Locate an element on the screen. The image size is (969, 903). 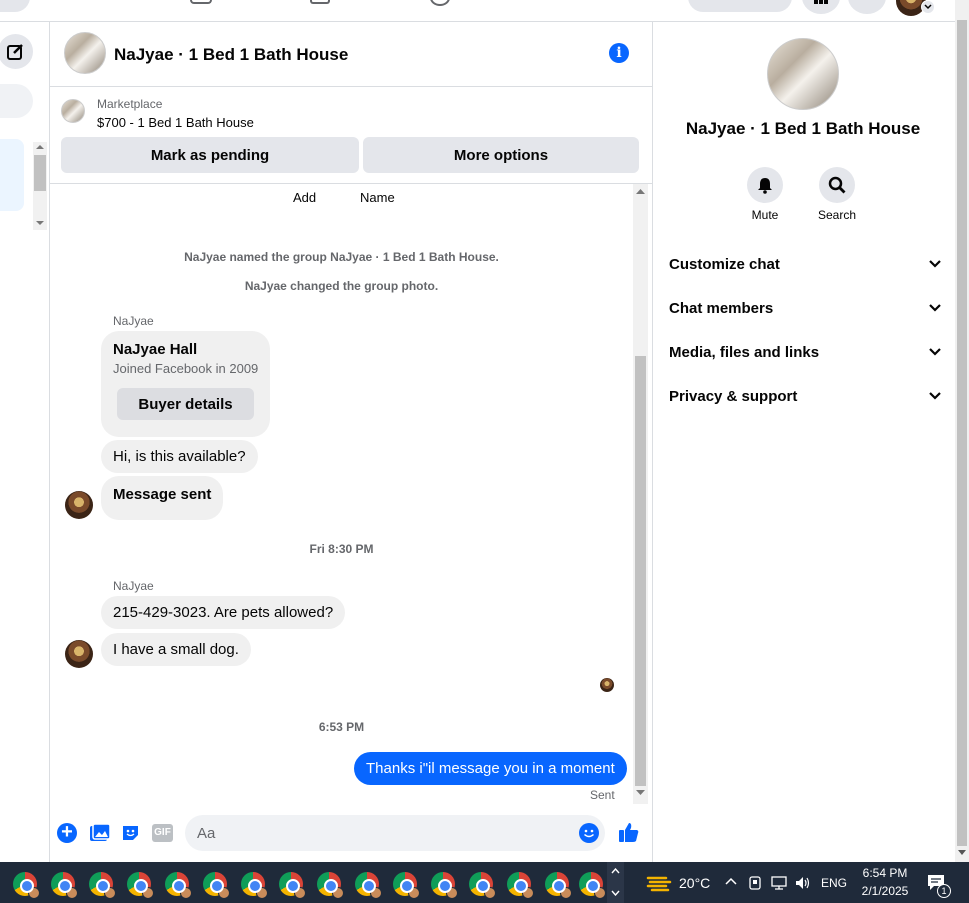
mute-label: Mute is located at coordinates (765, 215).